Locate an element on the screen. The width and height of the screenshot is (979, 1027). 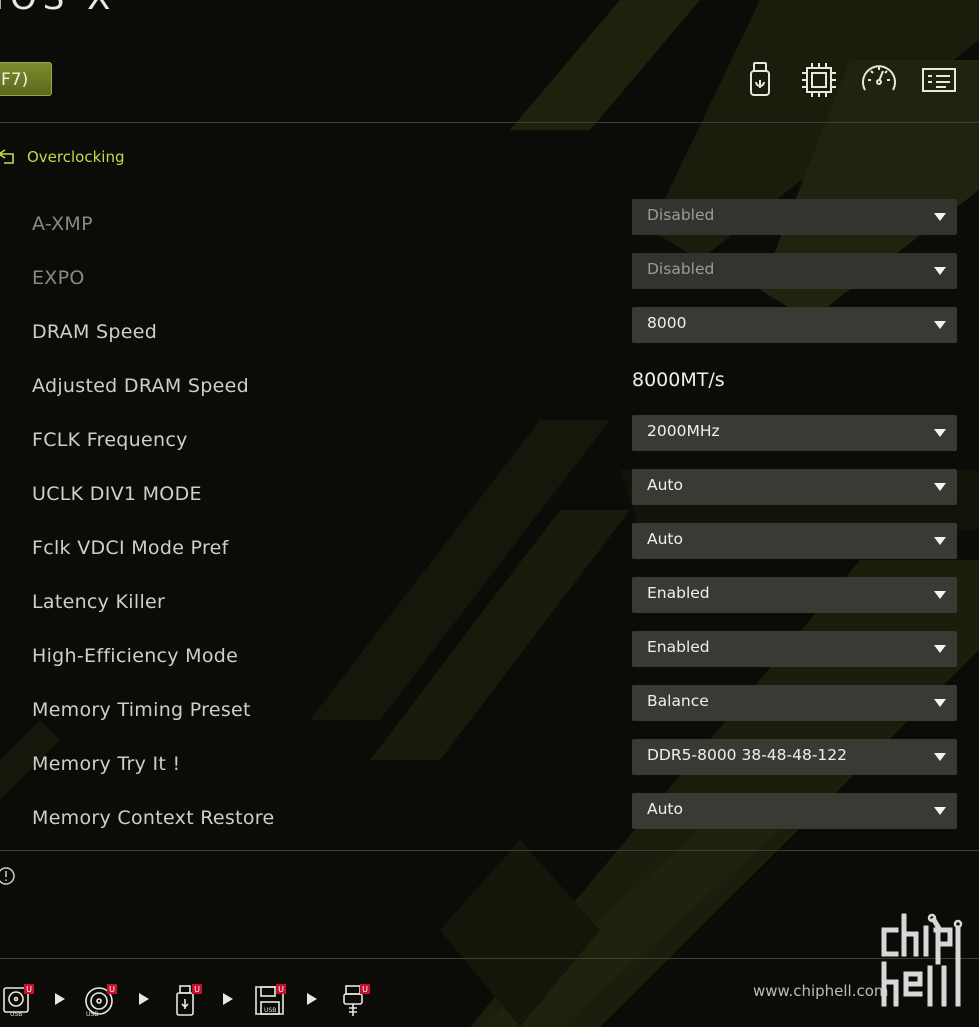
breadcrumb-overclocking: Overclocking is located at coordinates (75, 157).